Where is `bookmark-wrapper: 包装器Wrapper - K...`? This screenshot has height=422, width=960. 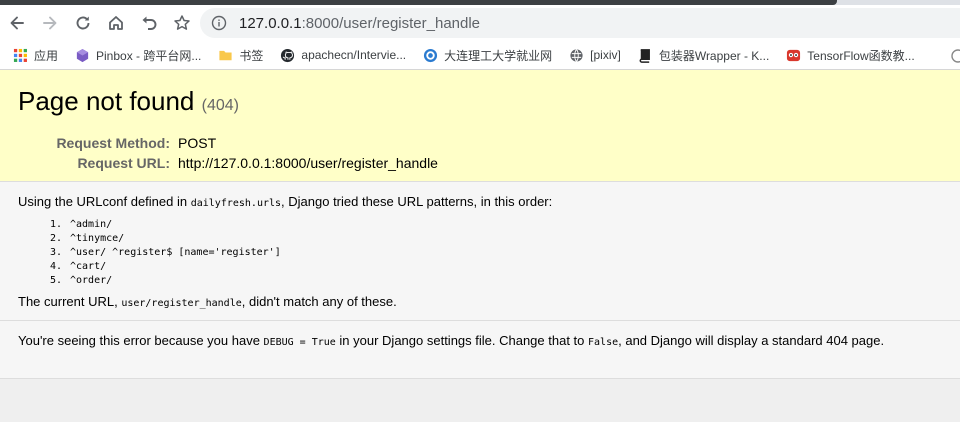
bookmark-wrapper: 包装器Wrapper - K... is located at coordinates (703, 55).